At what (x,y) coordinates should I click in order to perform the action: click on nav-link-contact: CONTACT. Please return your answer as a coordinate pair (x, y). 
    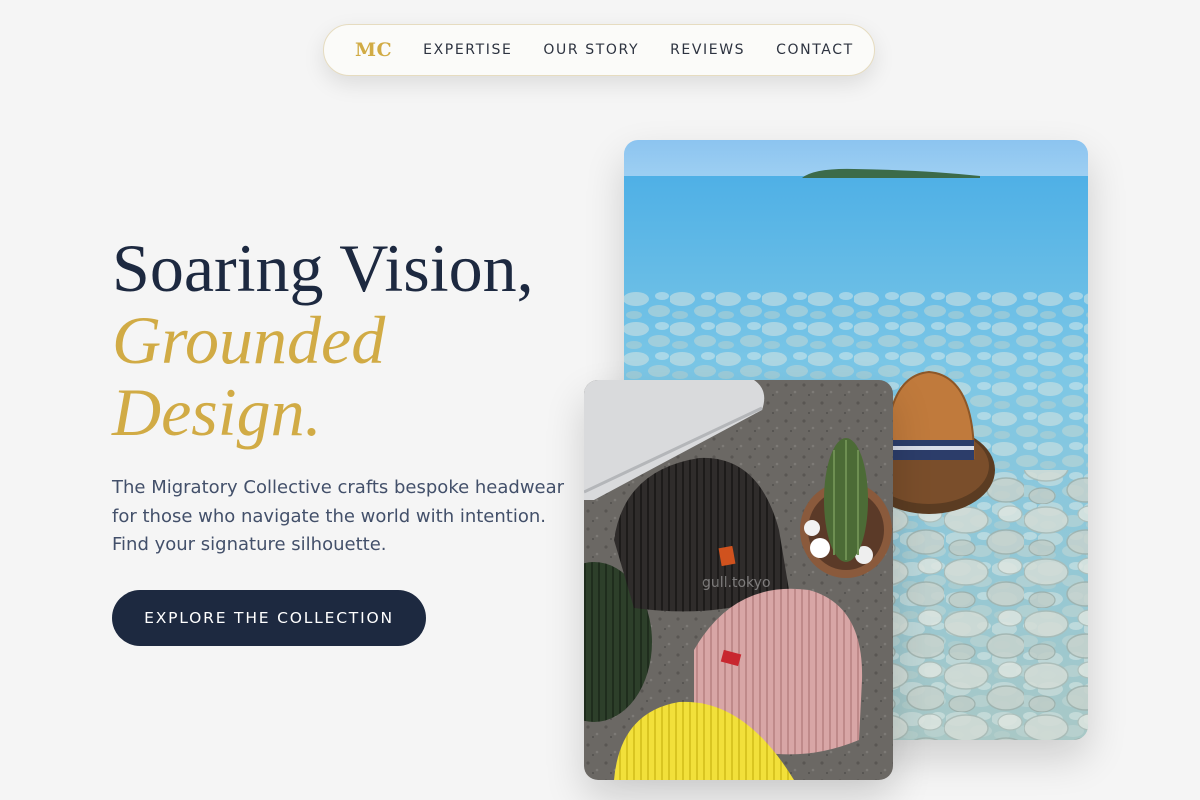
    Looking at the image, I should click on (815, 50).